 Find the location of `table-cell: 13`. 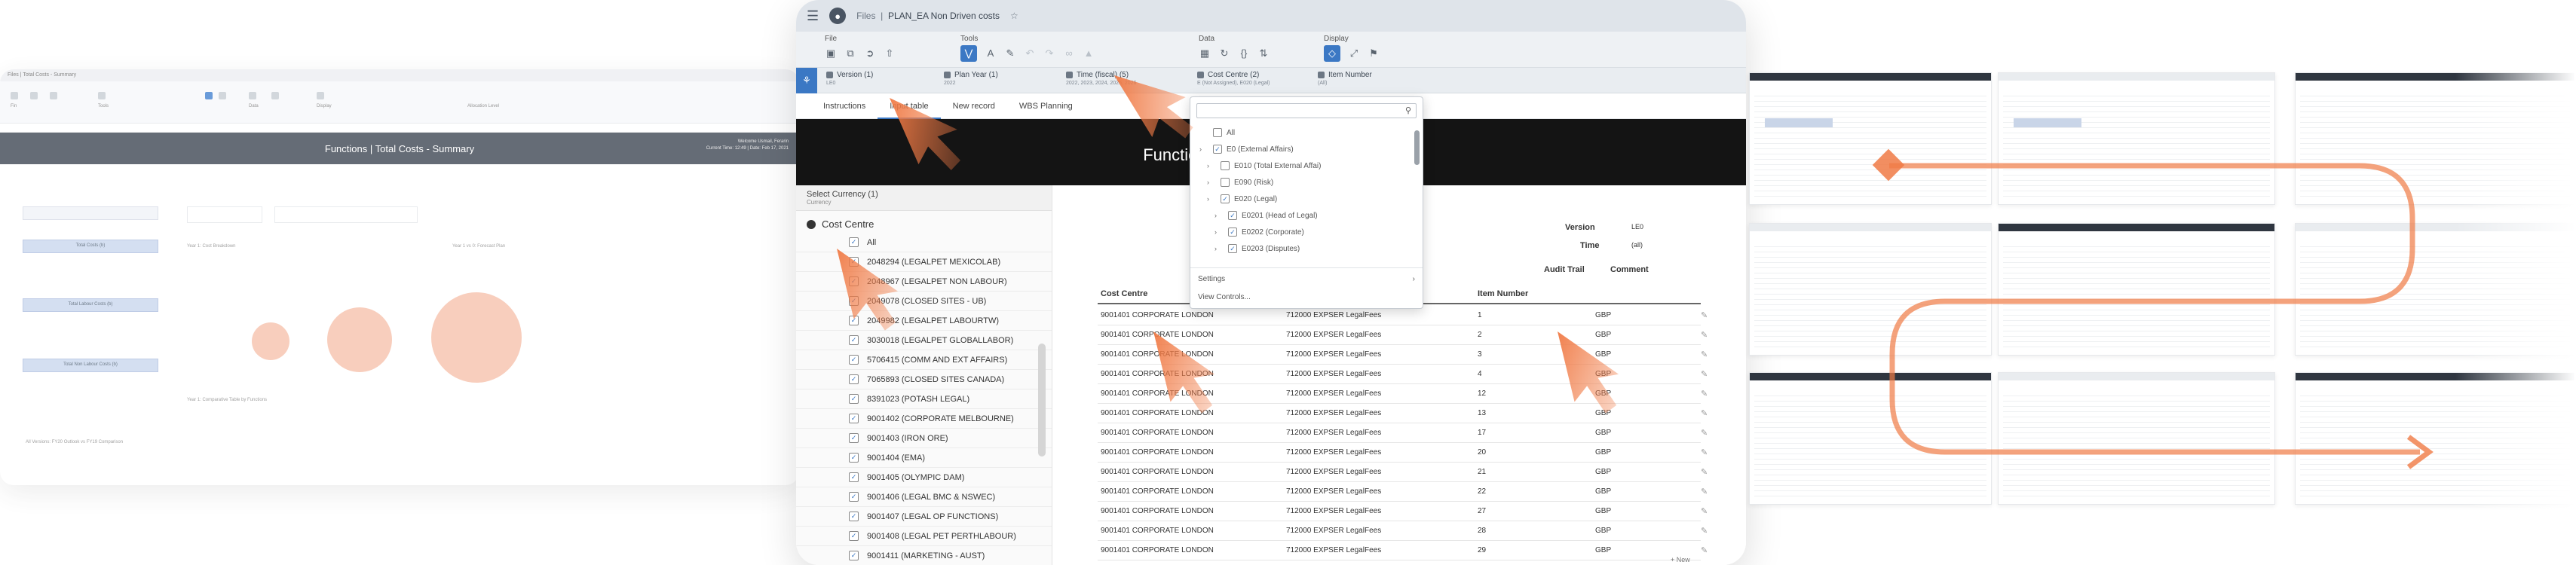

table-cell: 13 is located at coordinates (1482, 413).